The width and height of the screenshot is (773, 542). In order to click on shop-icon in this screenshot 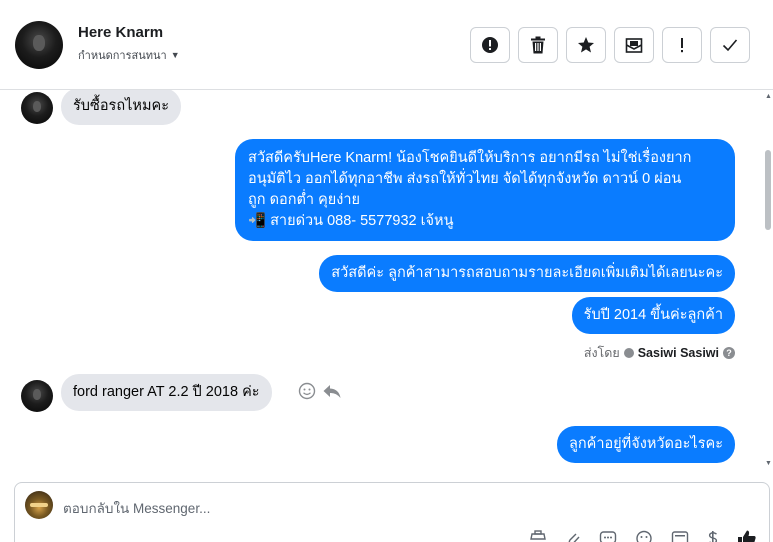, I will do `click(538, 536)`.